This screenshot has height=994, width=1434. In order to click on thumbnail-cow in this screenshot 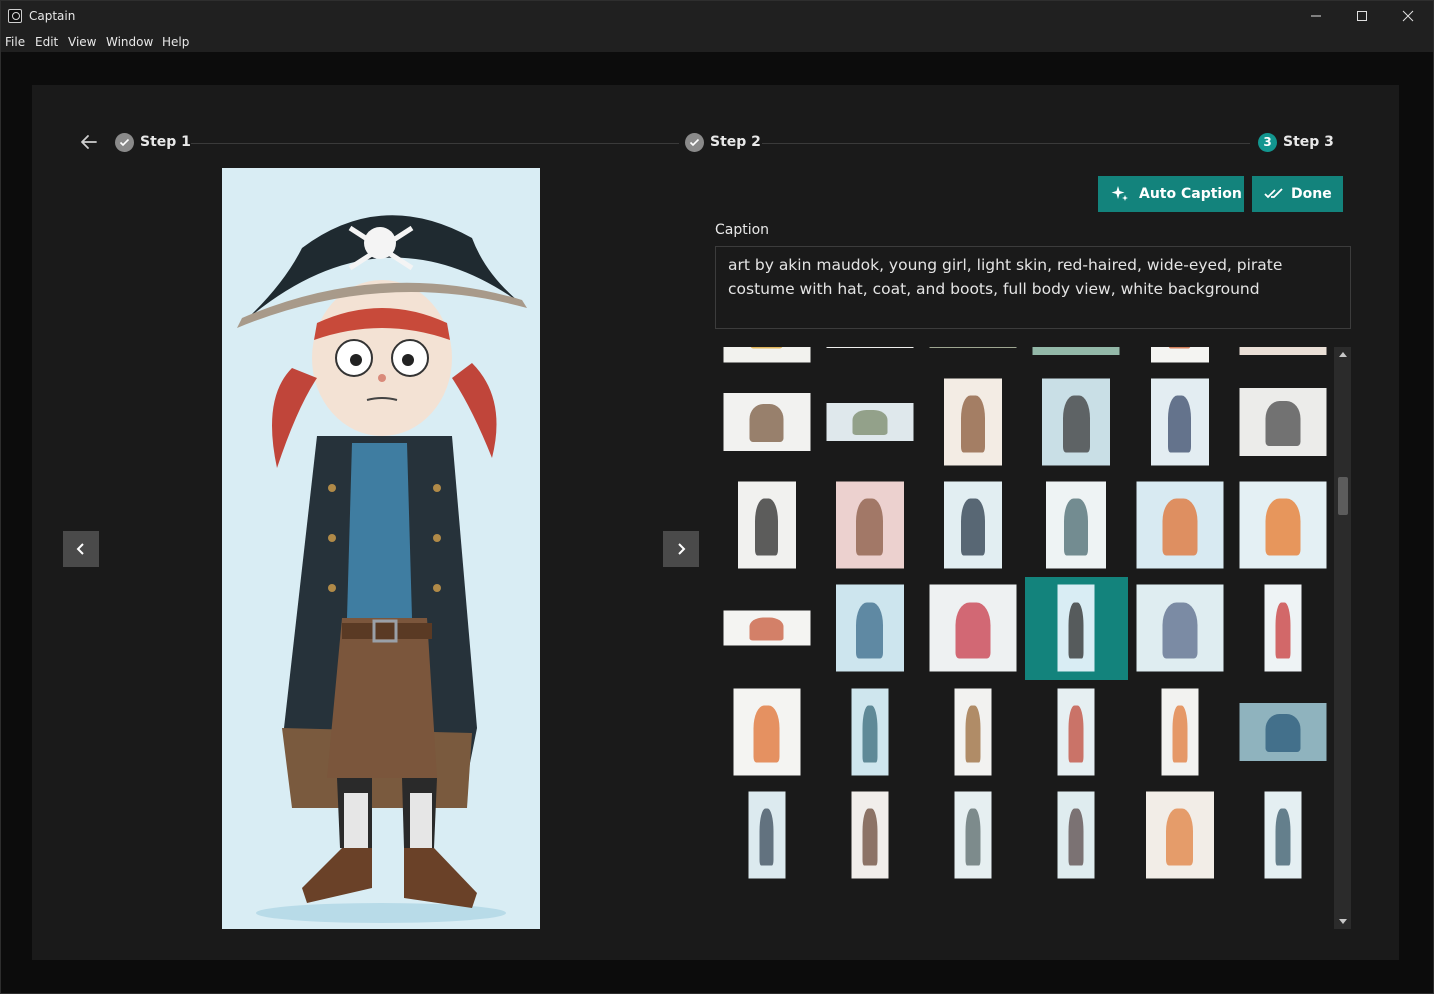, I will do `click(973, 358)`.